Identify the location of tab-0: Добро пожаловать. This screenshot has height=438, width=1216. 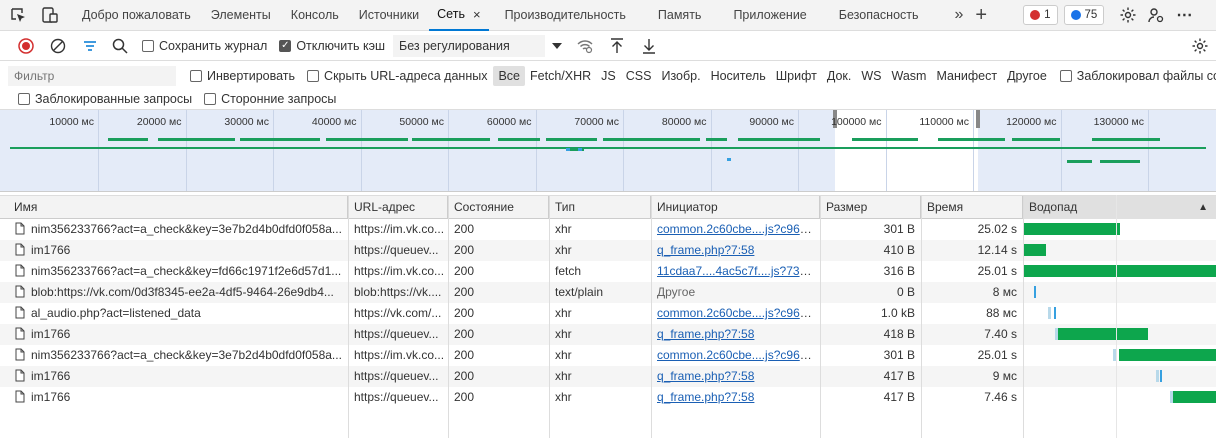
(136, 15).